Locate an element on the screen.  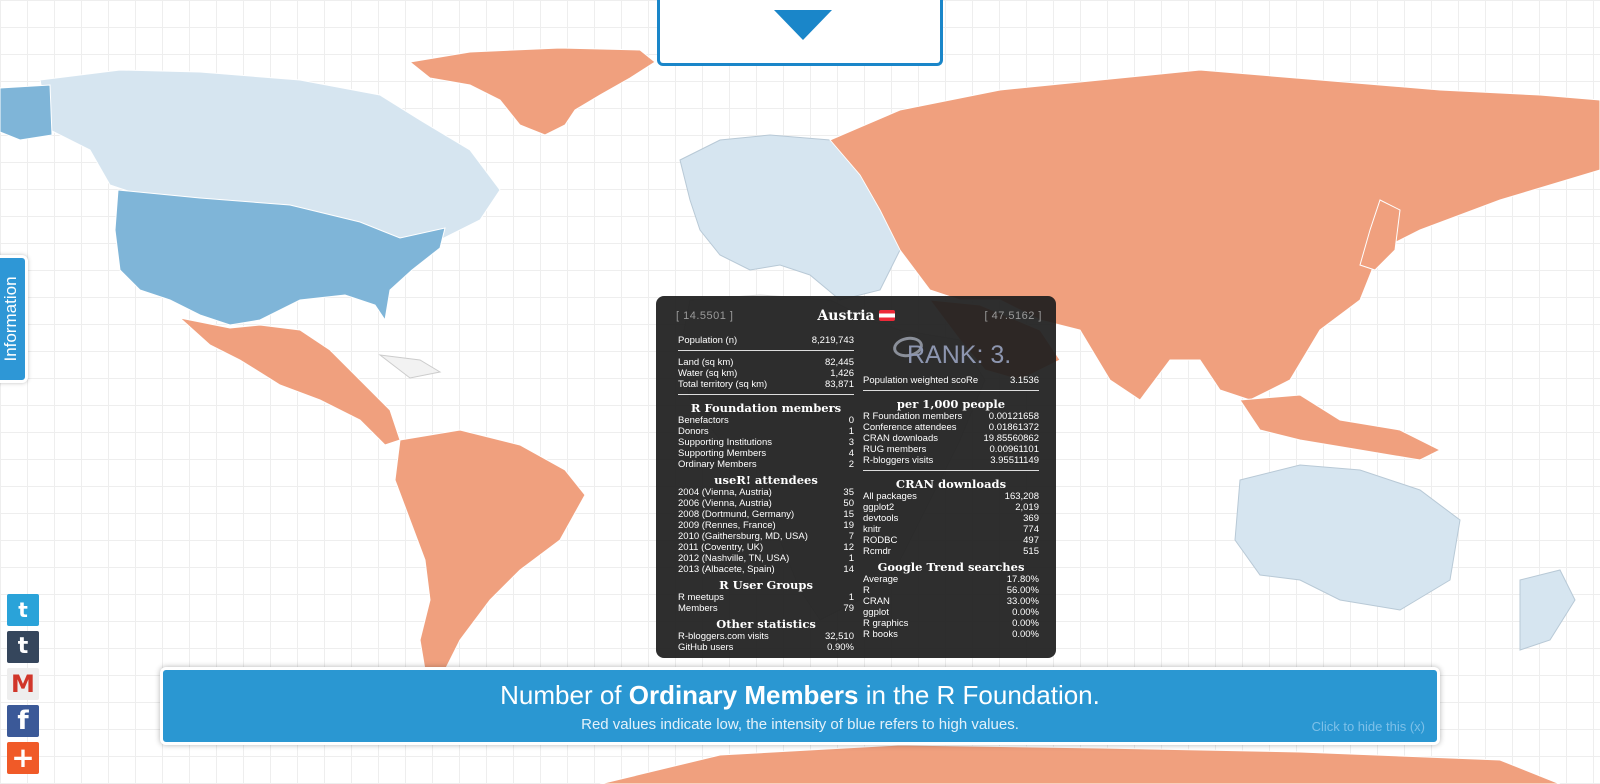
stat-row: 2013 (Albacete, Spain) 14 is located at coordinates (766, 569).